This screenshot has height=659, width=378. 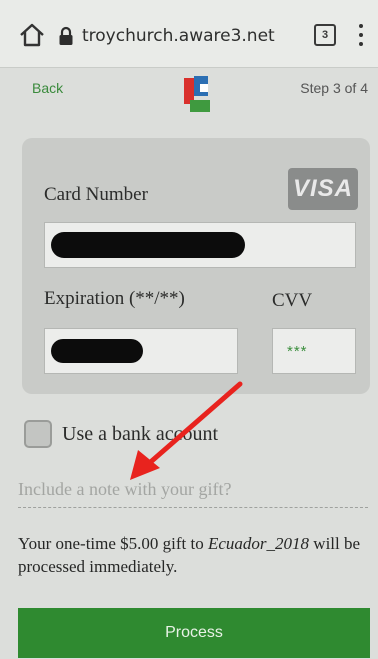 I want to click on bank-account-checkbox, so click(x=38, y=434).